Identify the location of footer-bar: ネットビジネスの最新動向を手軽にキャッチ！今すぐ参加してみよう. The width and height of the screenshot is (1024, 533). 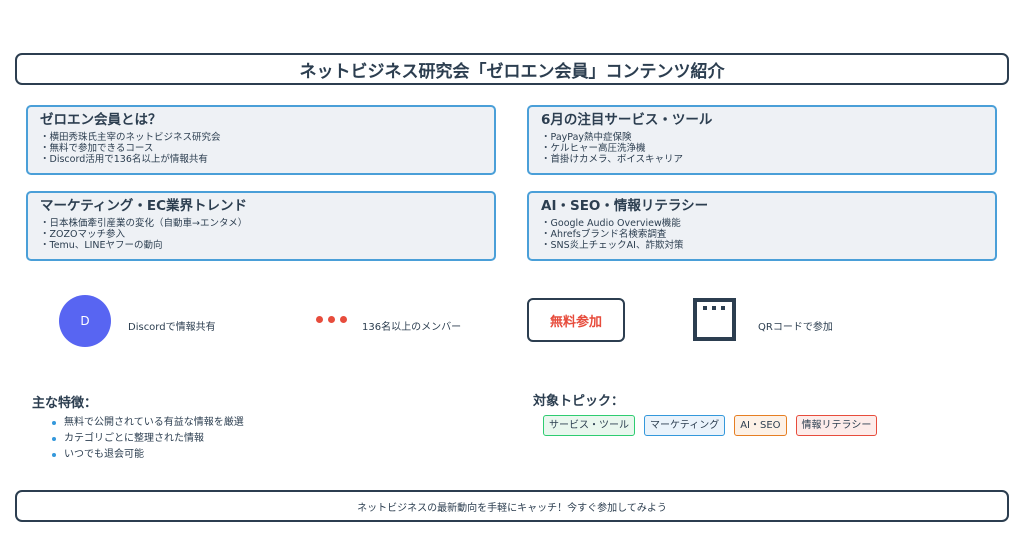
(512, 506).